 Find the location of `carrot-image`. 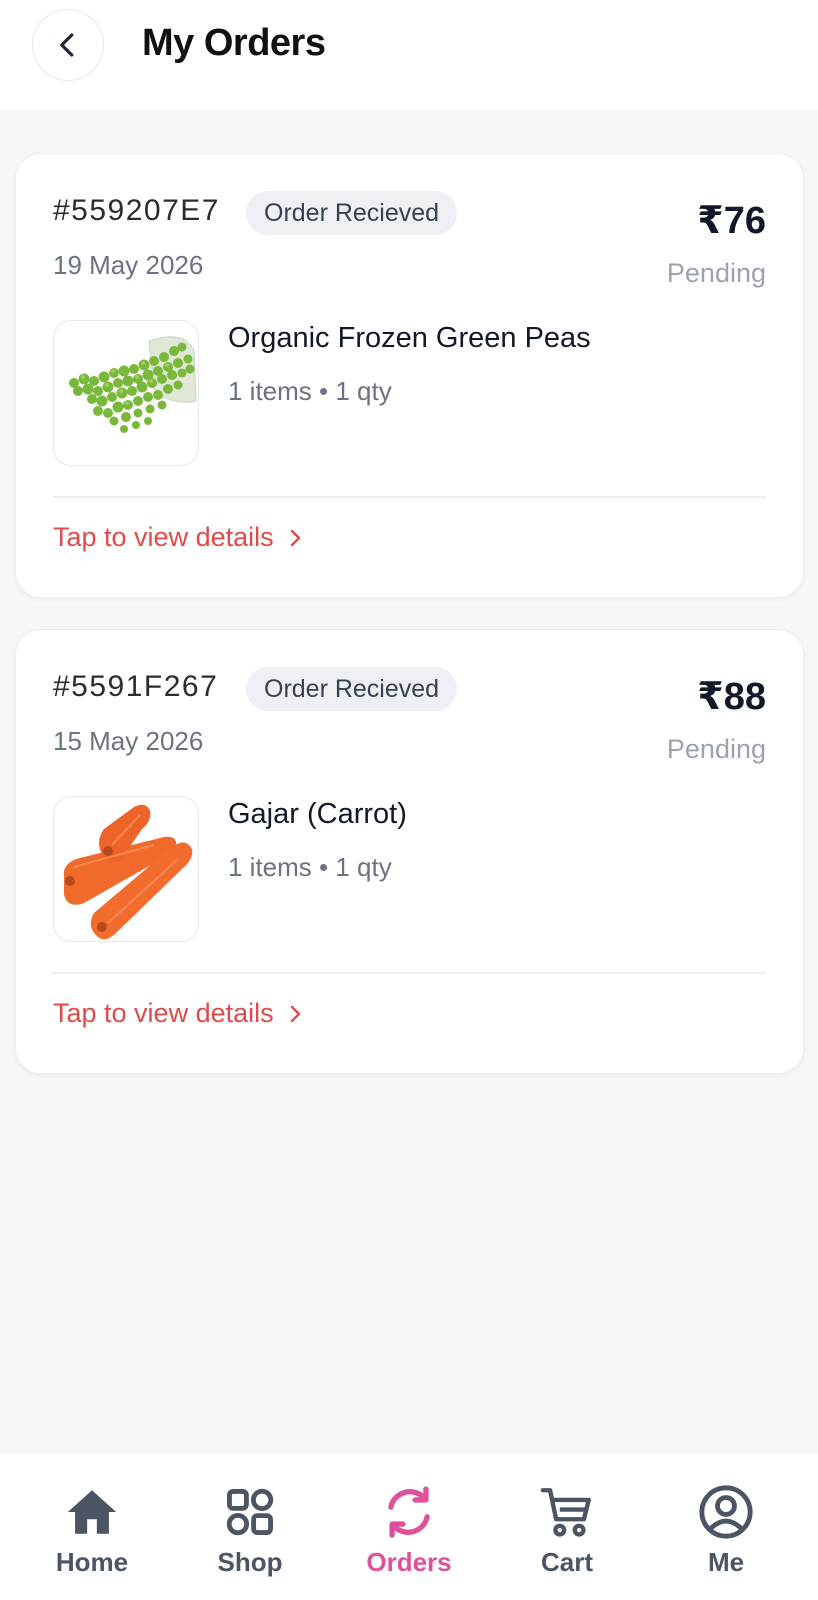

carrot-image is located at coordinates (128, 872).